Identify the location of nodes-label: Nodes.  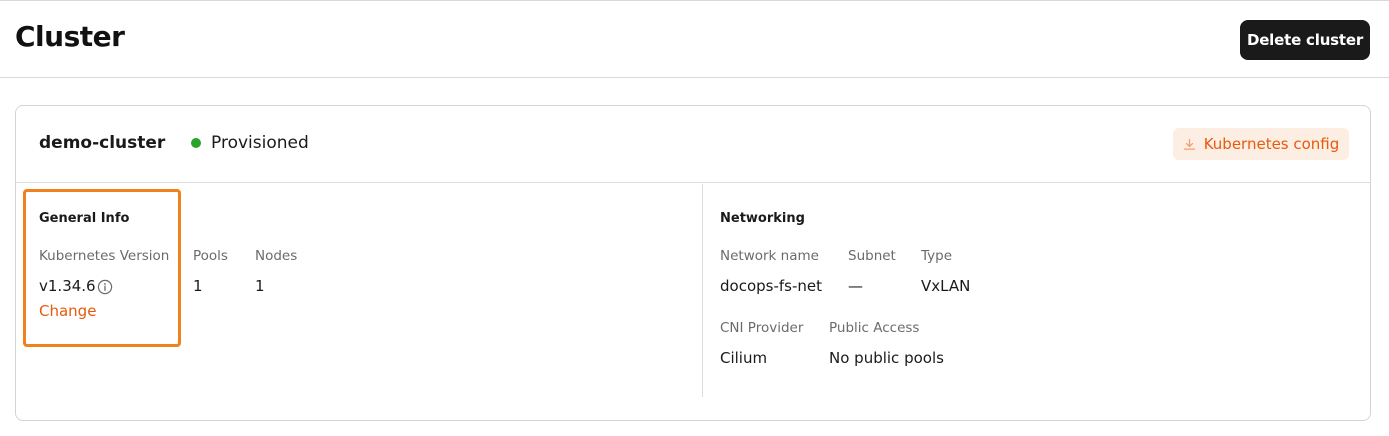
(276, 256).